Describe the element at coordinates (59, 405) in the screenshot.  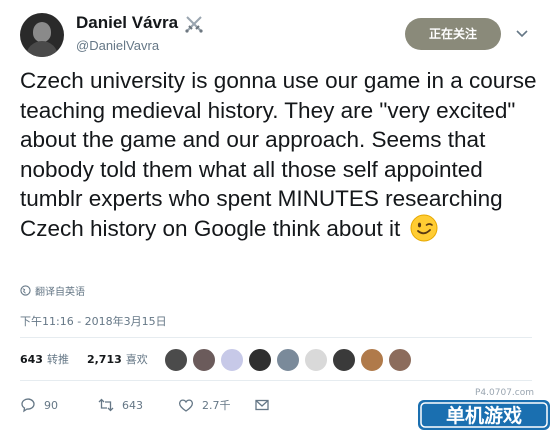
I see `reply-action: 90` at that location.